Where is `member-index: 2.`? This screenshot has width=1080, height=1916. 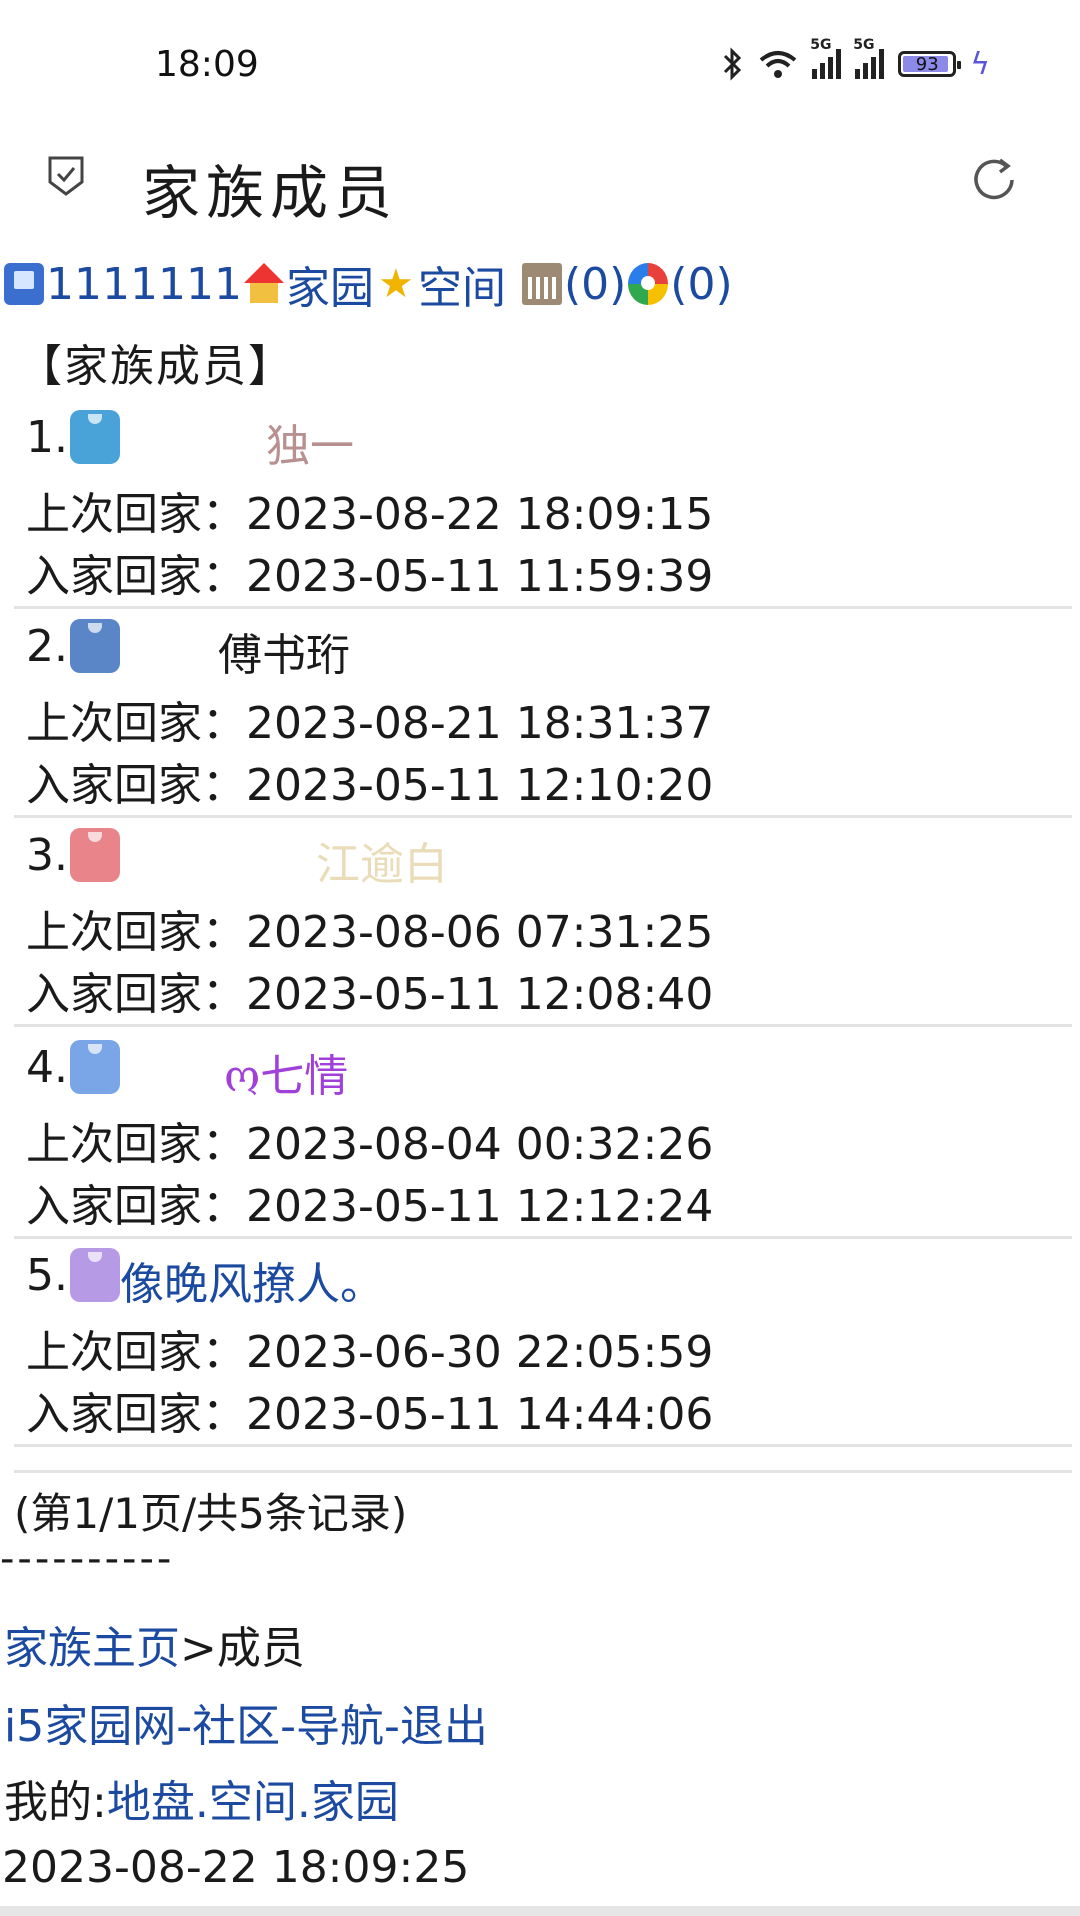 member-index: 2. is located at coordinates (47, 646).